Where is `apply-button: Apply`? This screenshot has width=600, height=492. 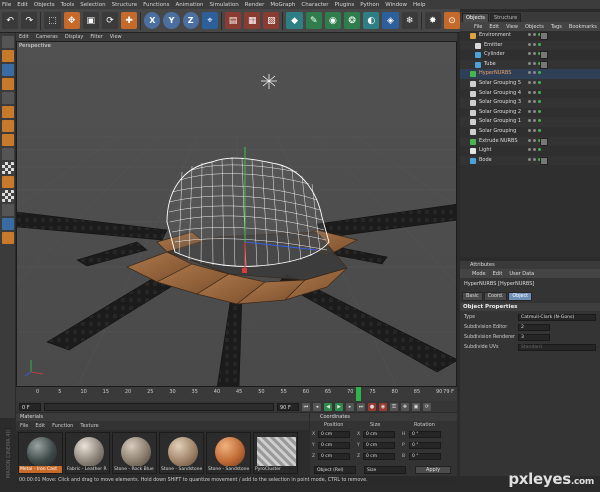
apply-button: Apply is located at coordinates (433, 470).